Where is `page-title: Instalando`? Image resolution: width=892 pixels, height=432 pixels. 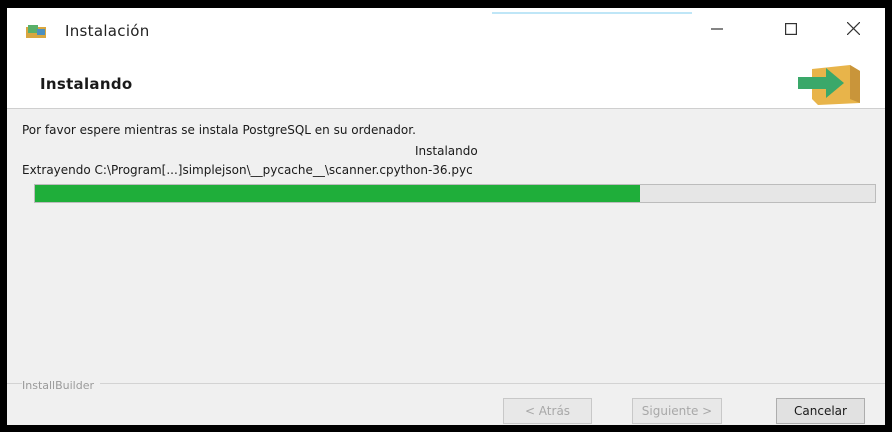 page-title: Instalando is located at coordinates (86, 84).